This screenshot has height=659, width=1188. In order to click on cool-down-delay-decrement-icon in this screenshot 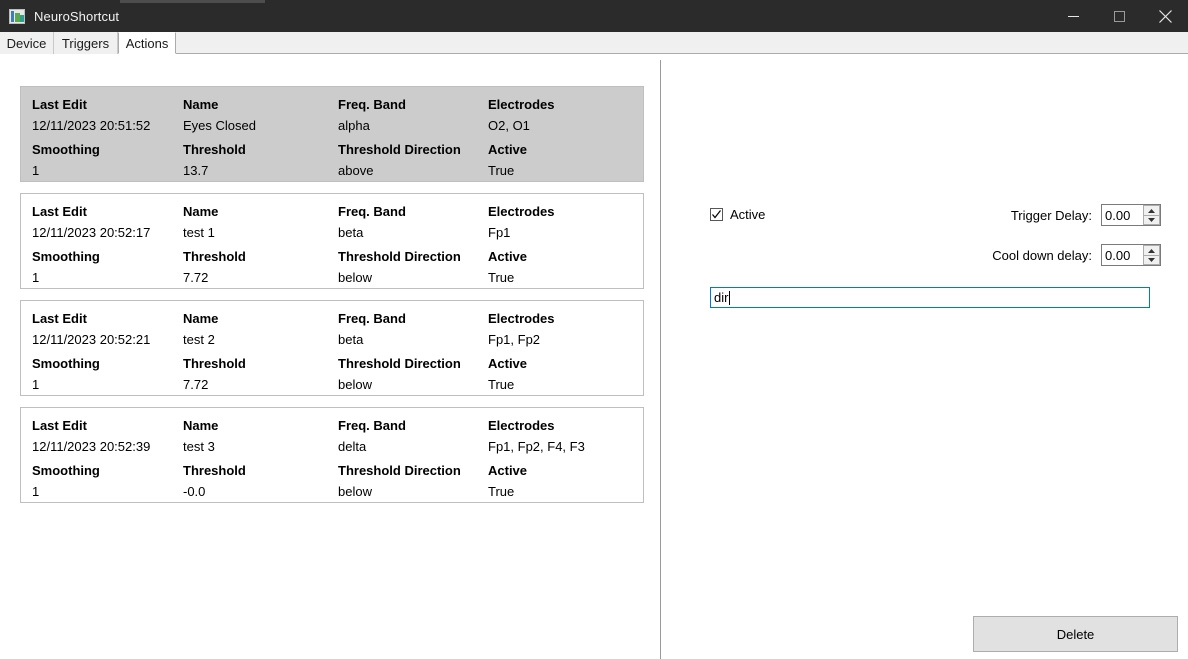, I will do `click(1151, 260)`.